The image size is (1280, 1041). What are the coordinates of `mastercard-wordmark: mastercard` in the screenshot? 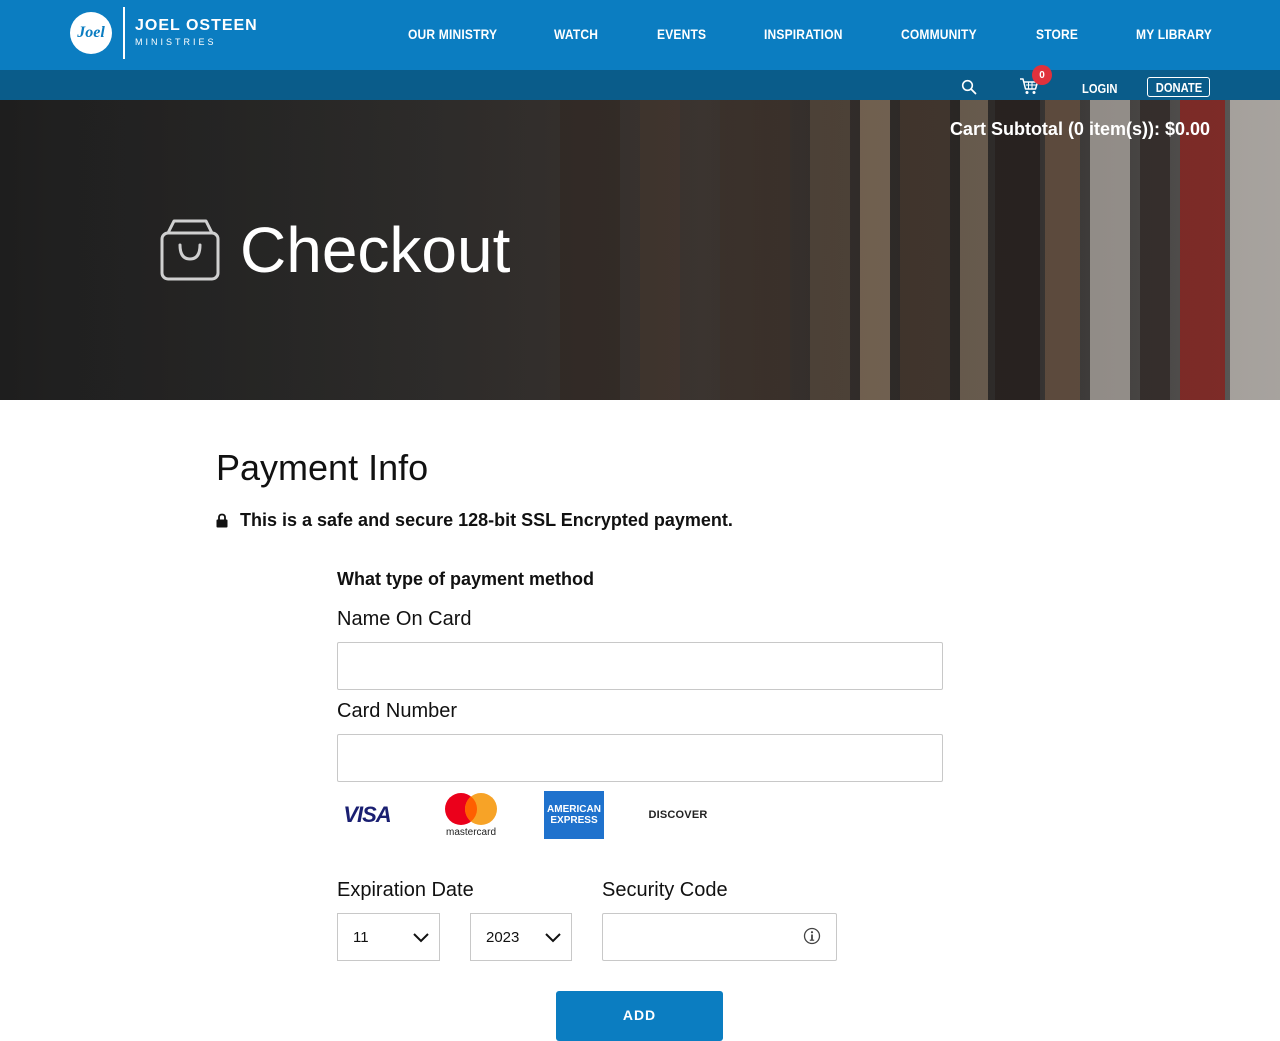 It's located at (470, 832).